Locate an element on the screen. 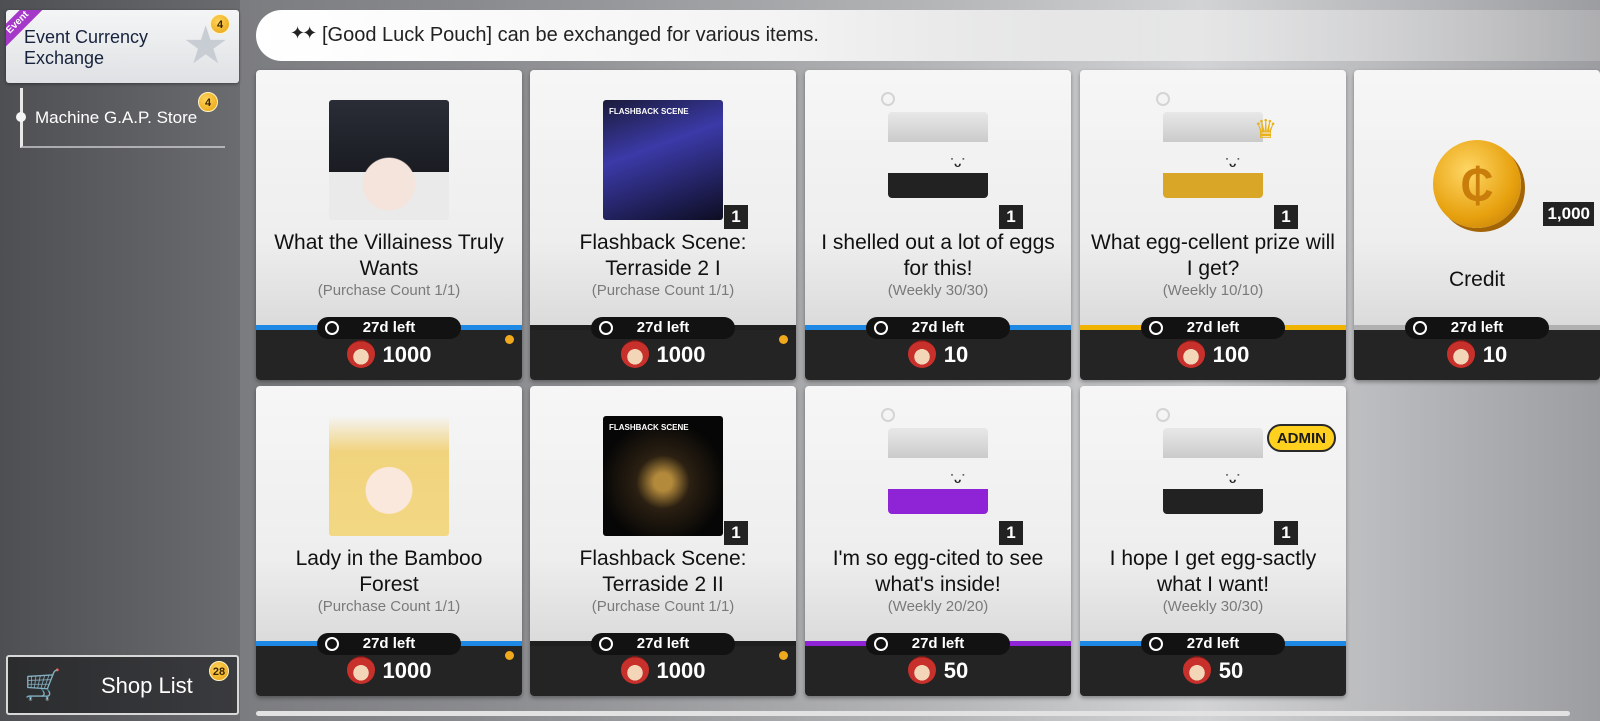 The image size is (1600, 721). item-quantity: 1,000 is located at coordinates (1568, 214).